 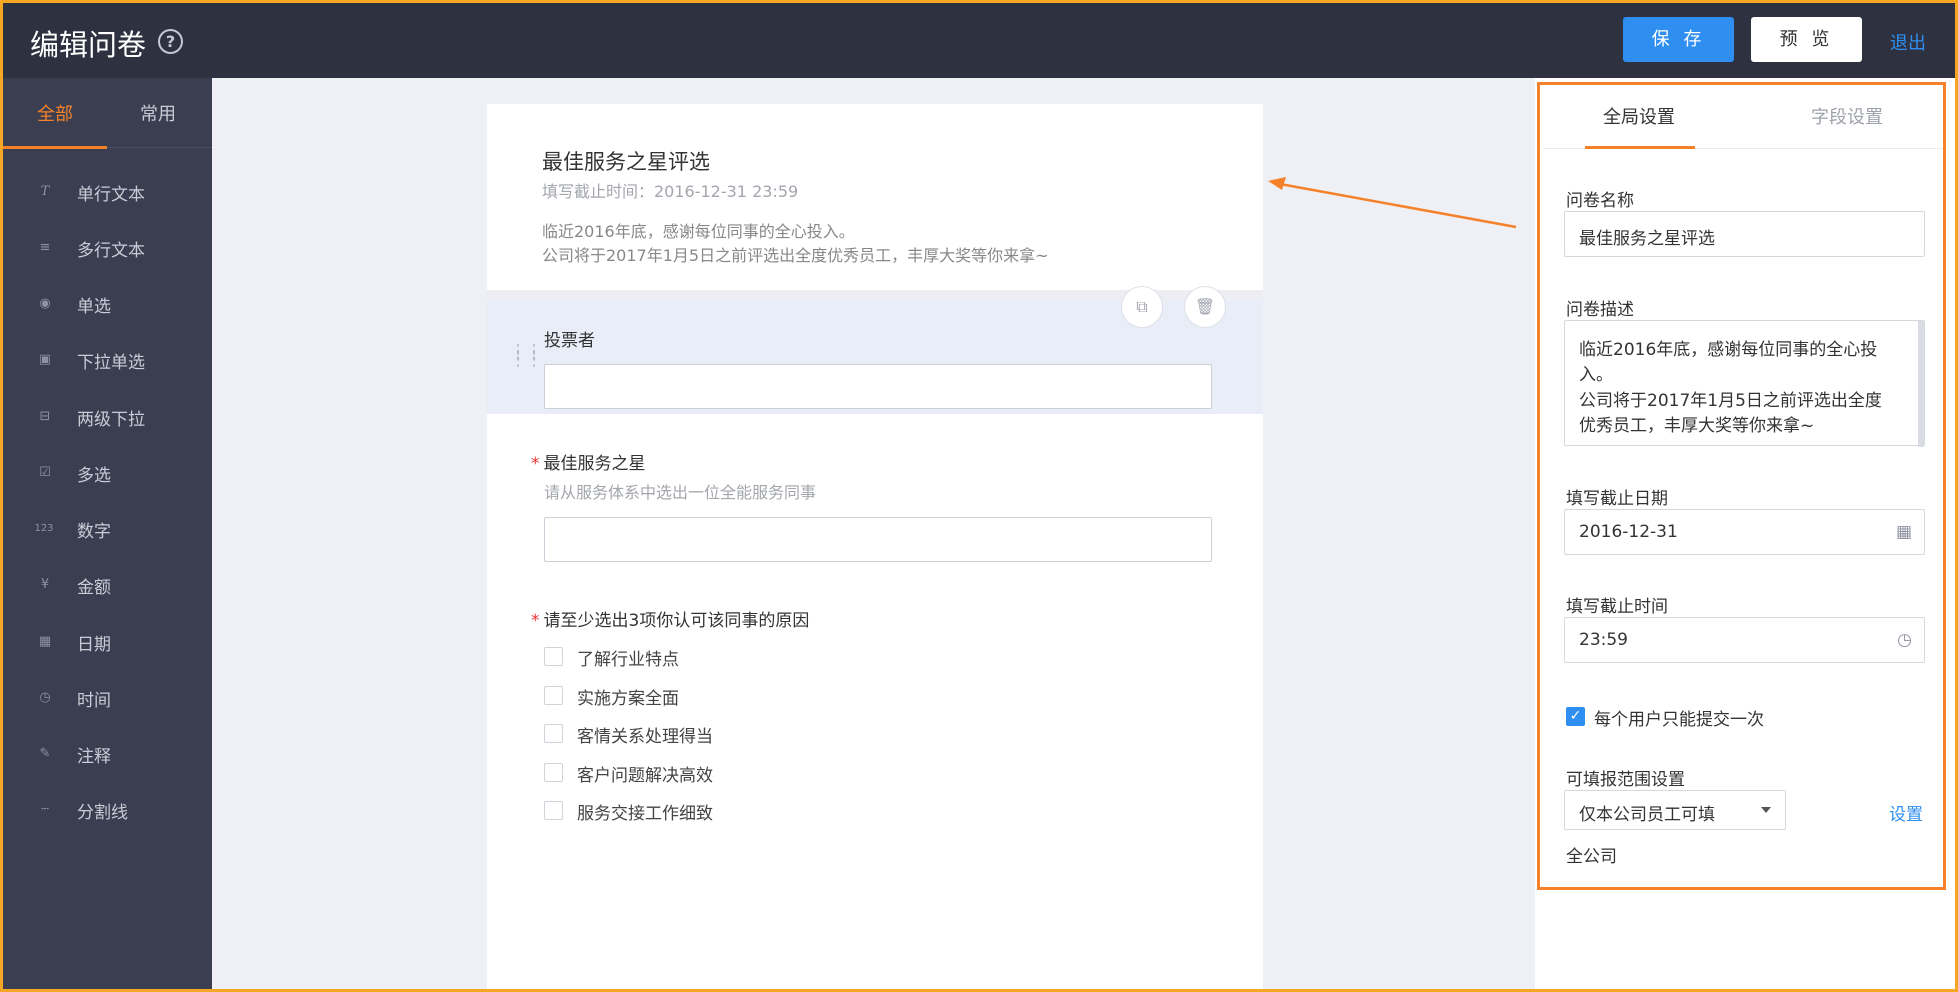 What do you see at coordinates (1678, 39) in the screenshot?
I see `save-button: 保 存` at bounding box center [1678, 39].